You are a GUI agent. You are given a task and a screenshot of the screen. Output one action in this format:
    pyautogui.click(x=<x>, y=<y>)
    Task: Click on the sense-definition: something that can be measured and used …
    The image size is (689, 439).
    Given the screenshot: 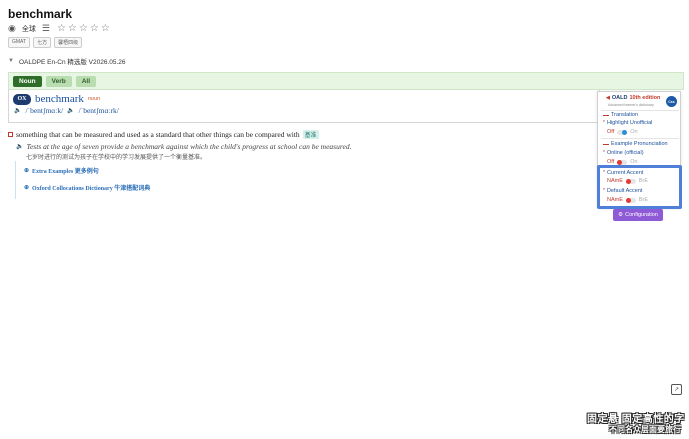 What is the action you would take?
    pyautogui.click(x=163, y=134)
    